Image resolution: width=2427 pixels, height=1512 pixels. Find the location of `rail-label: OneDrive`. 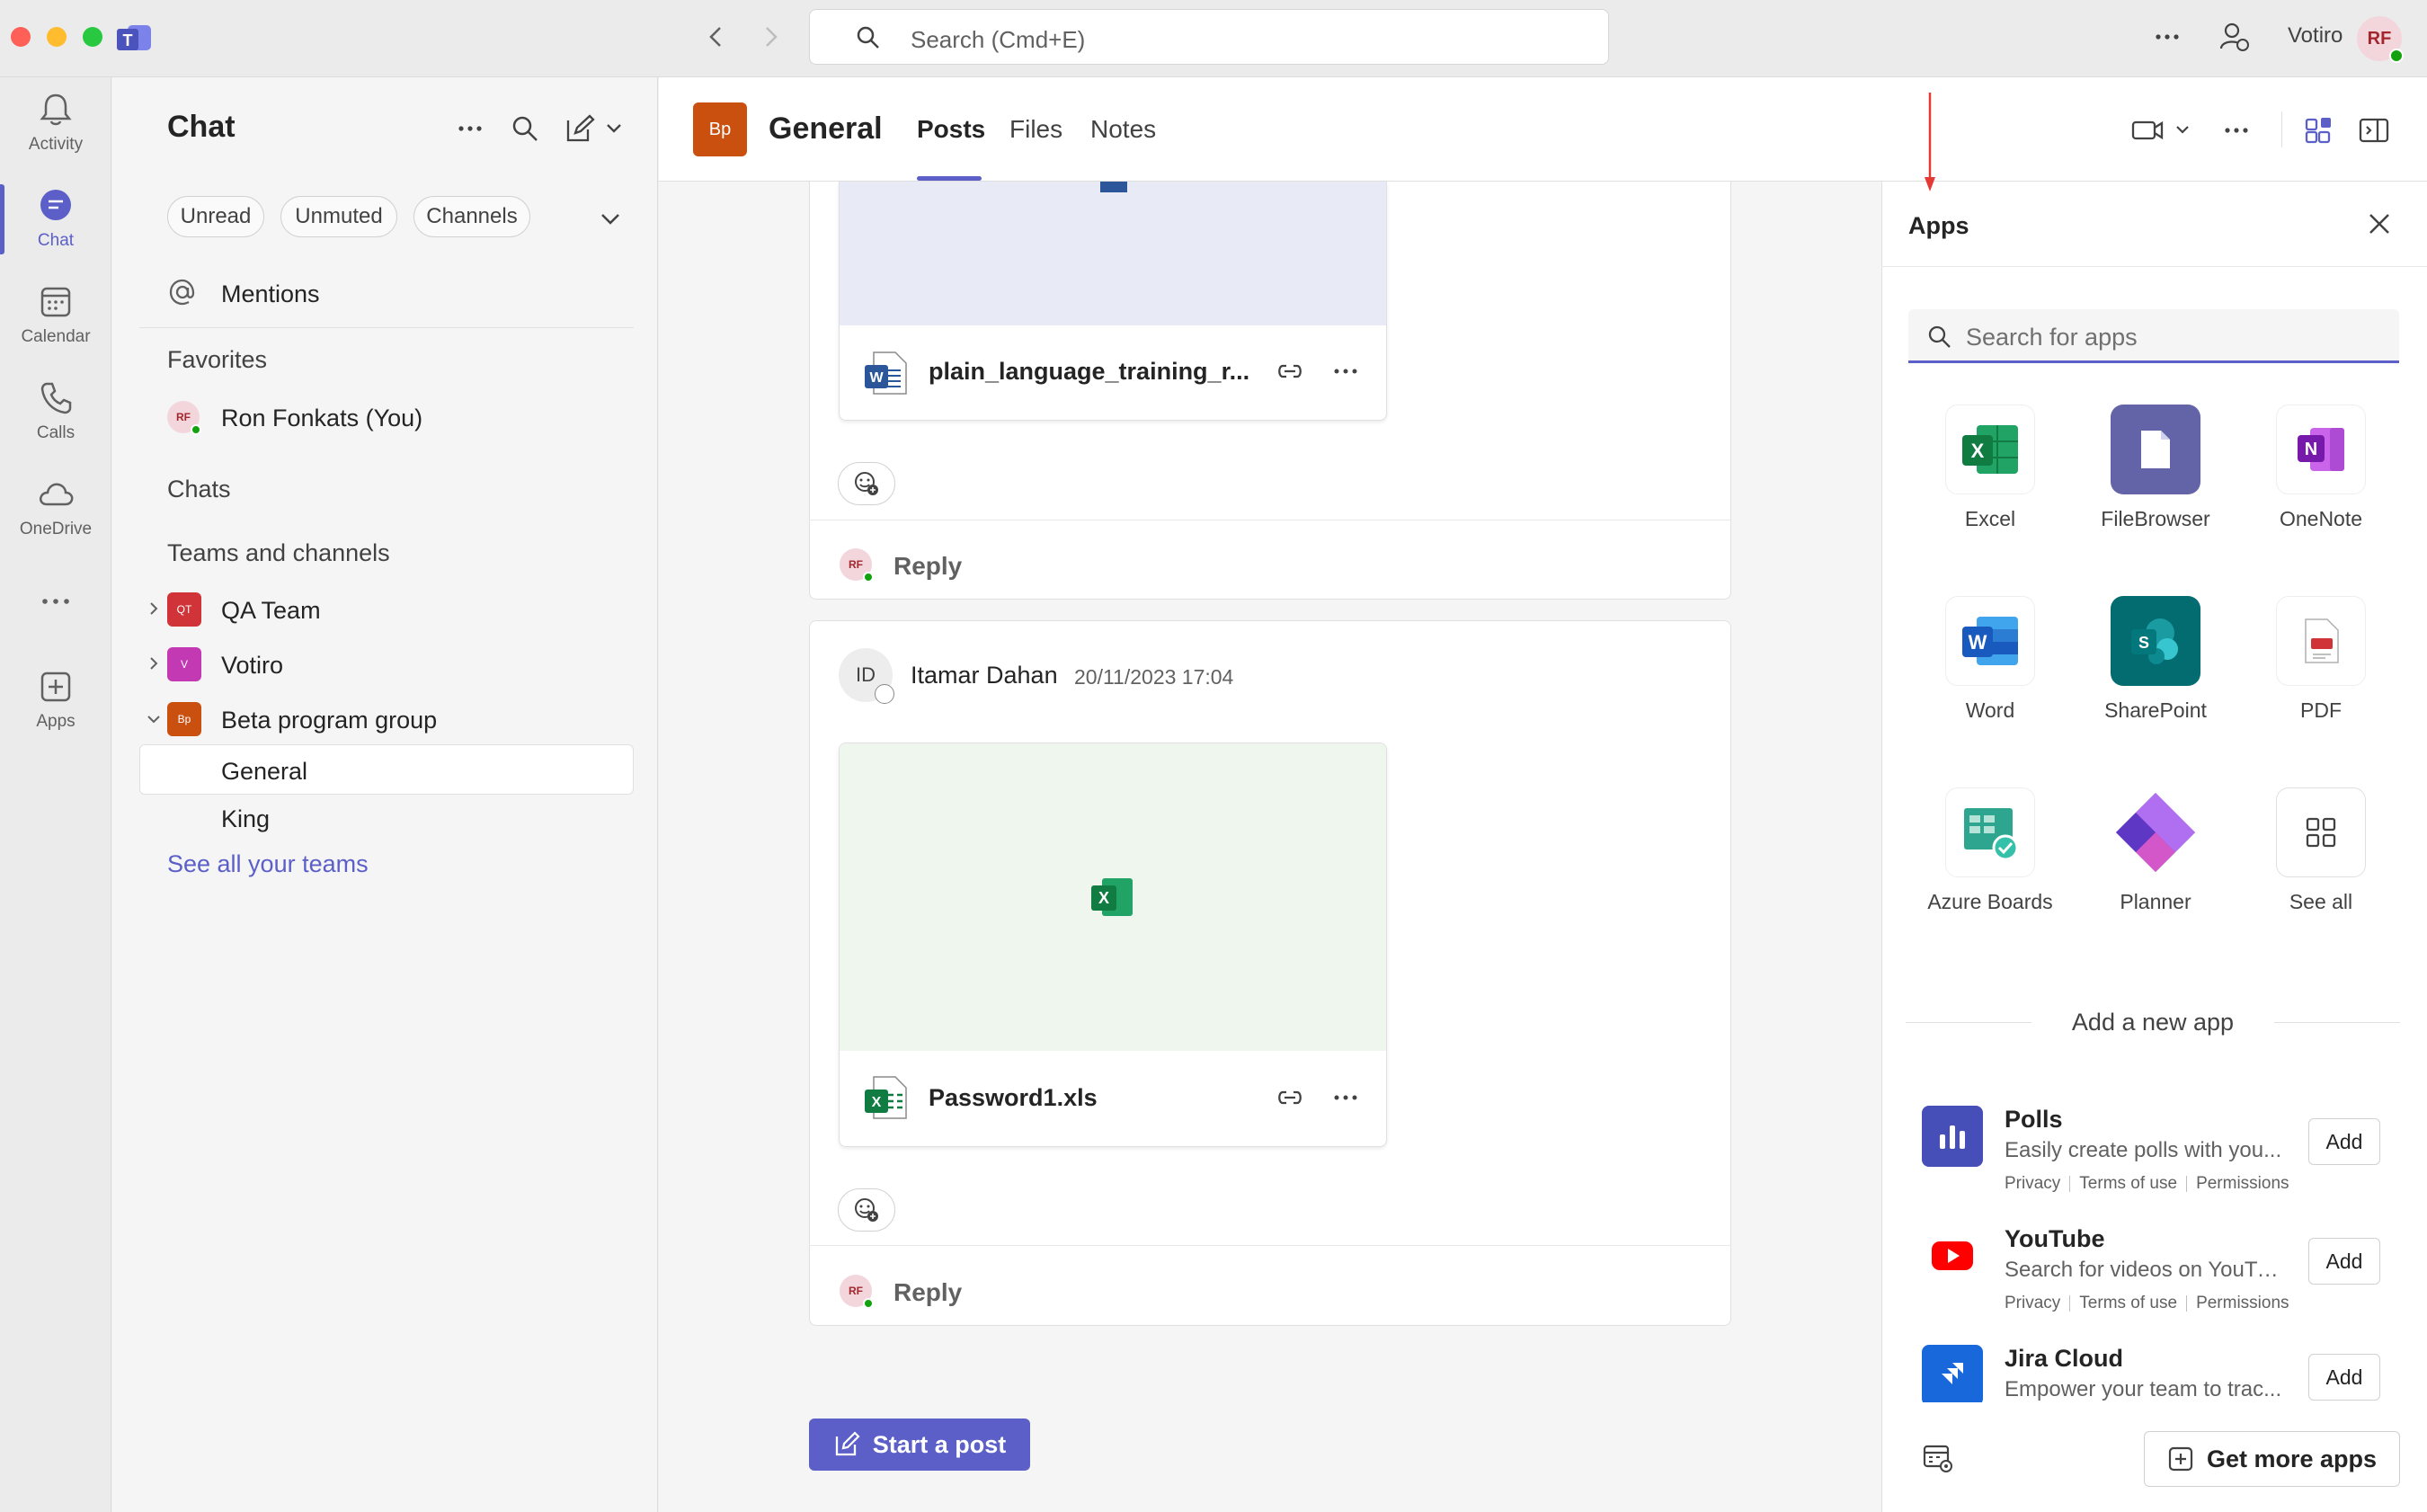

rail-label: OneDrive is located at coordinates (56, 529).